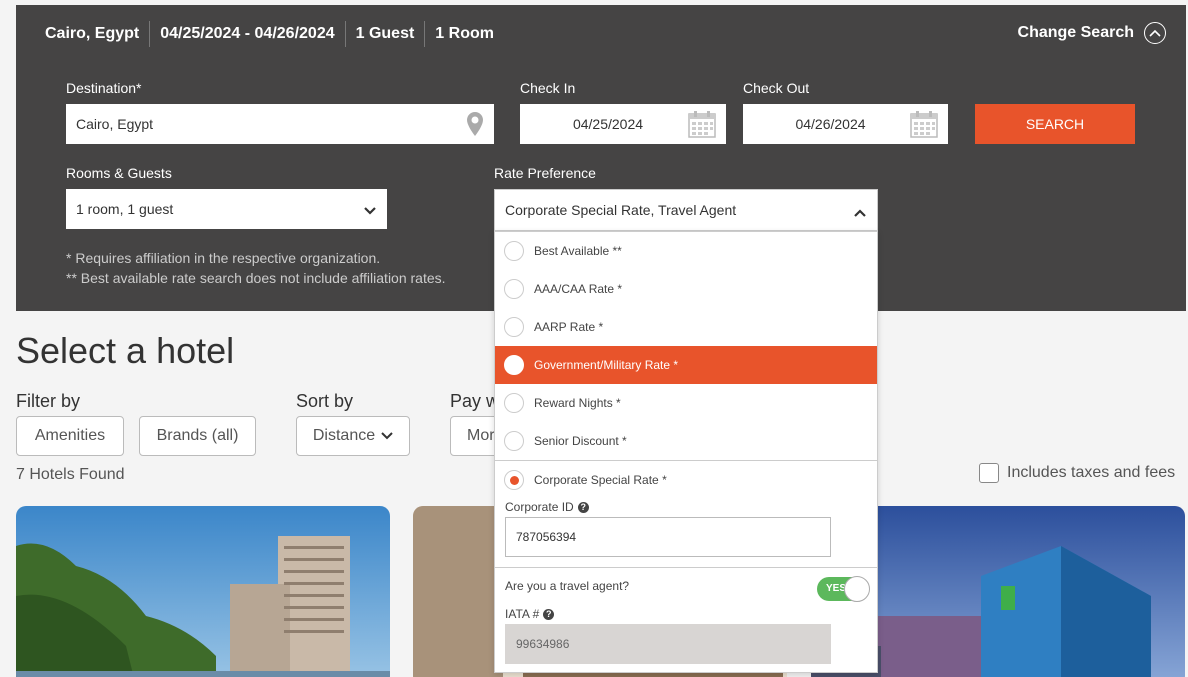 Image resolution: width=1188 pixels, height=677 pixels. Describe the element at coordinates (600, 480) in the screenshot. I see `rate-option-label: Corporate Special Rate *` at that location.